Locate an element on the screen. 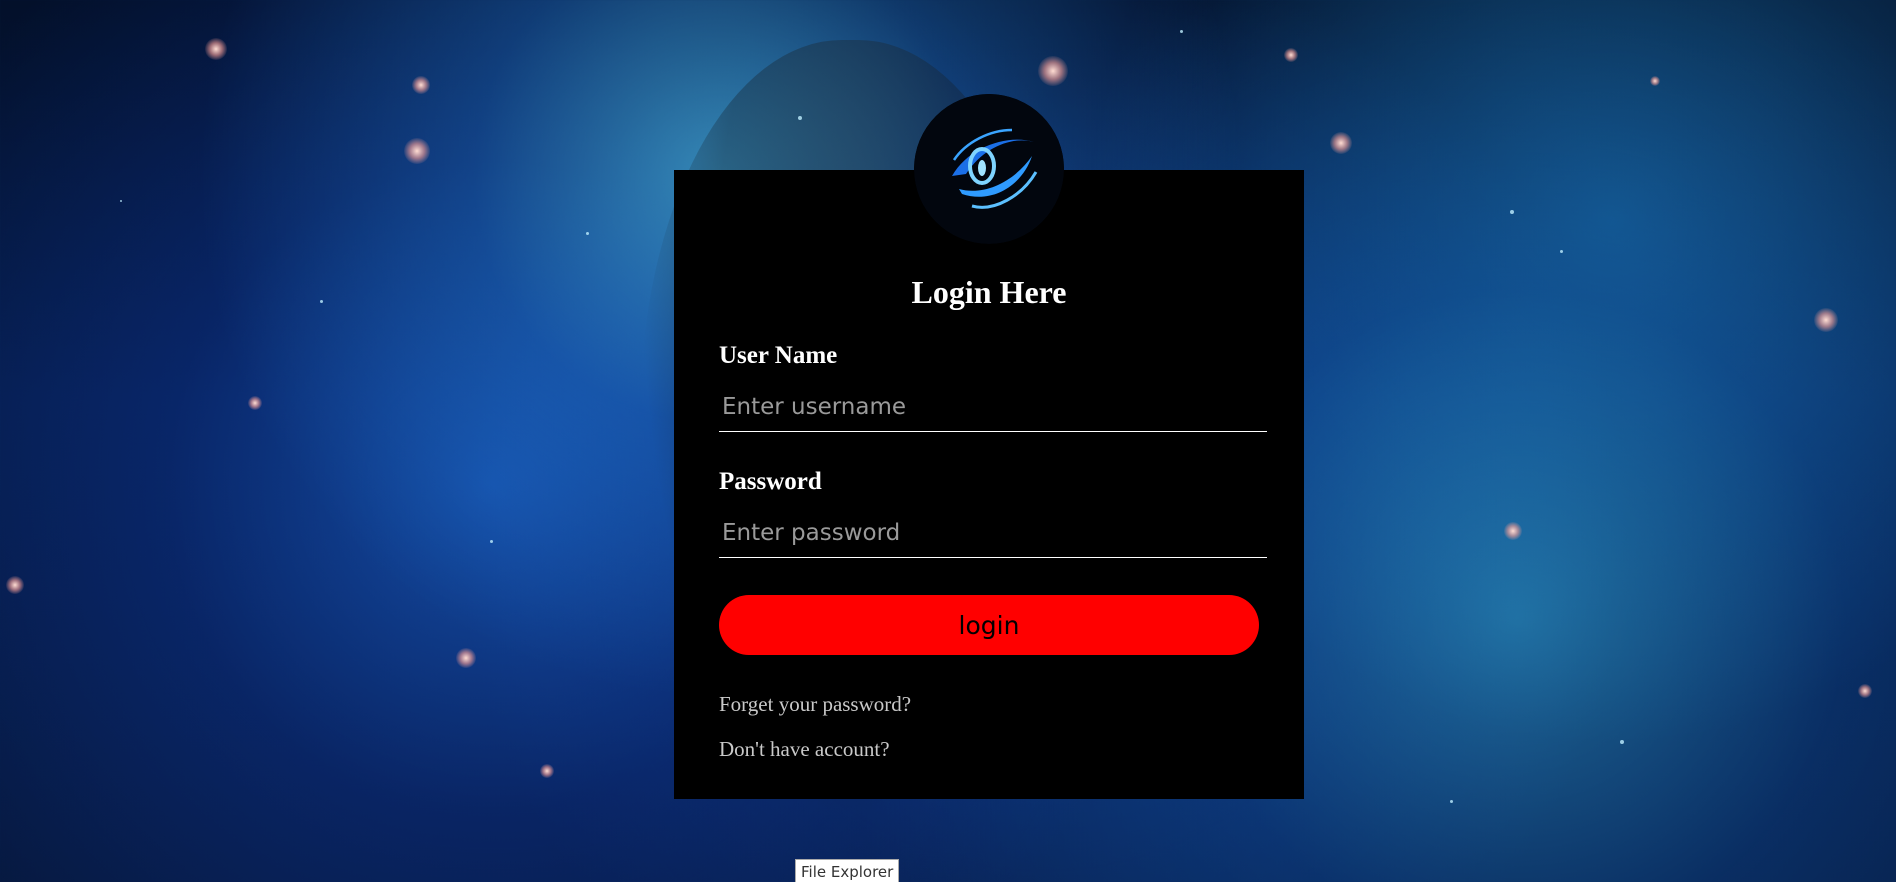 The height and width of the screenshot is (882, 1896). logo-avatar is located at coordinates (989, 169).